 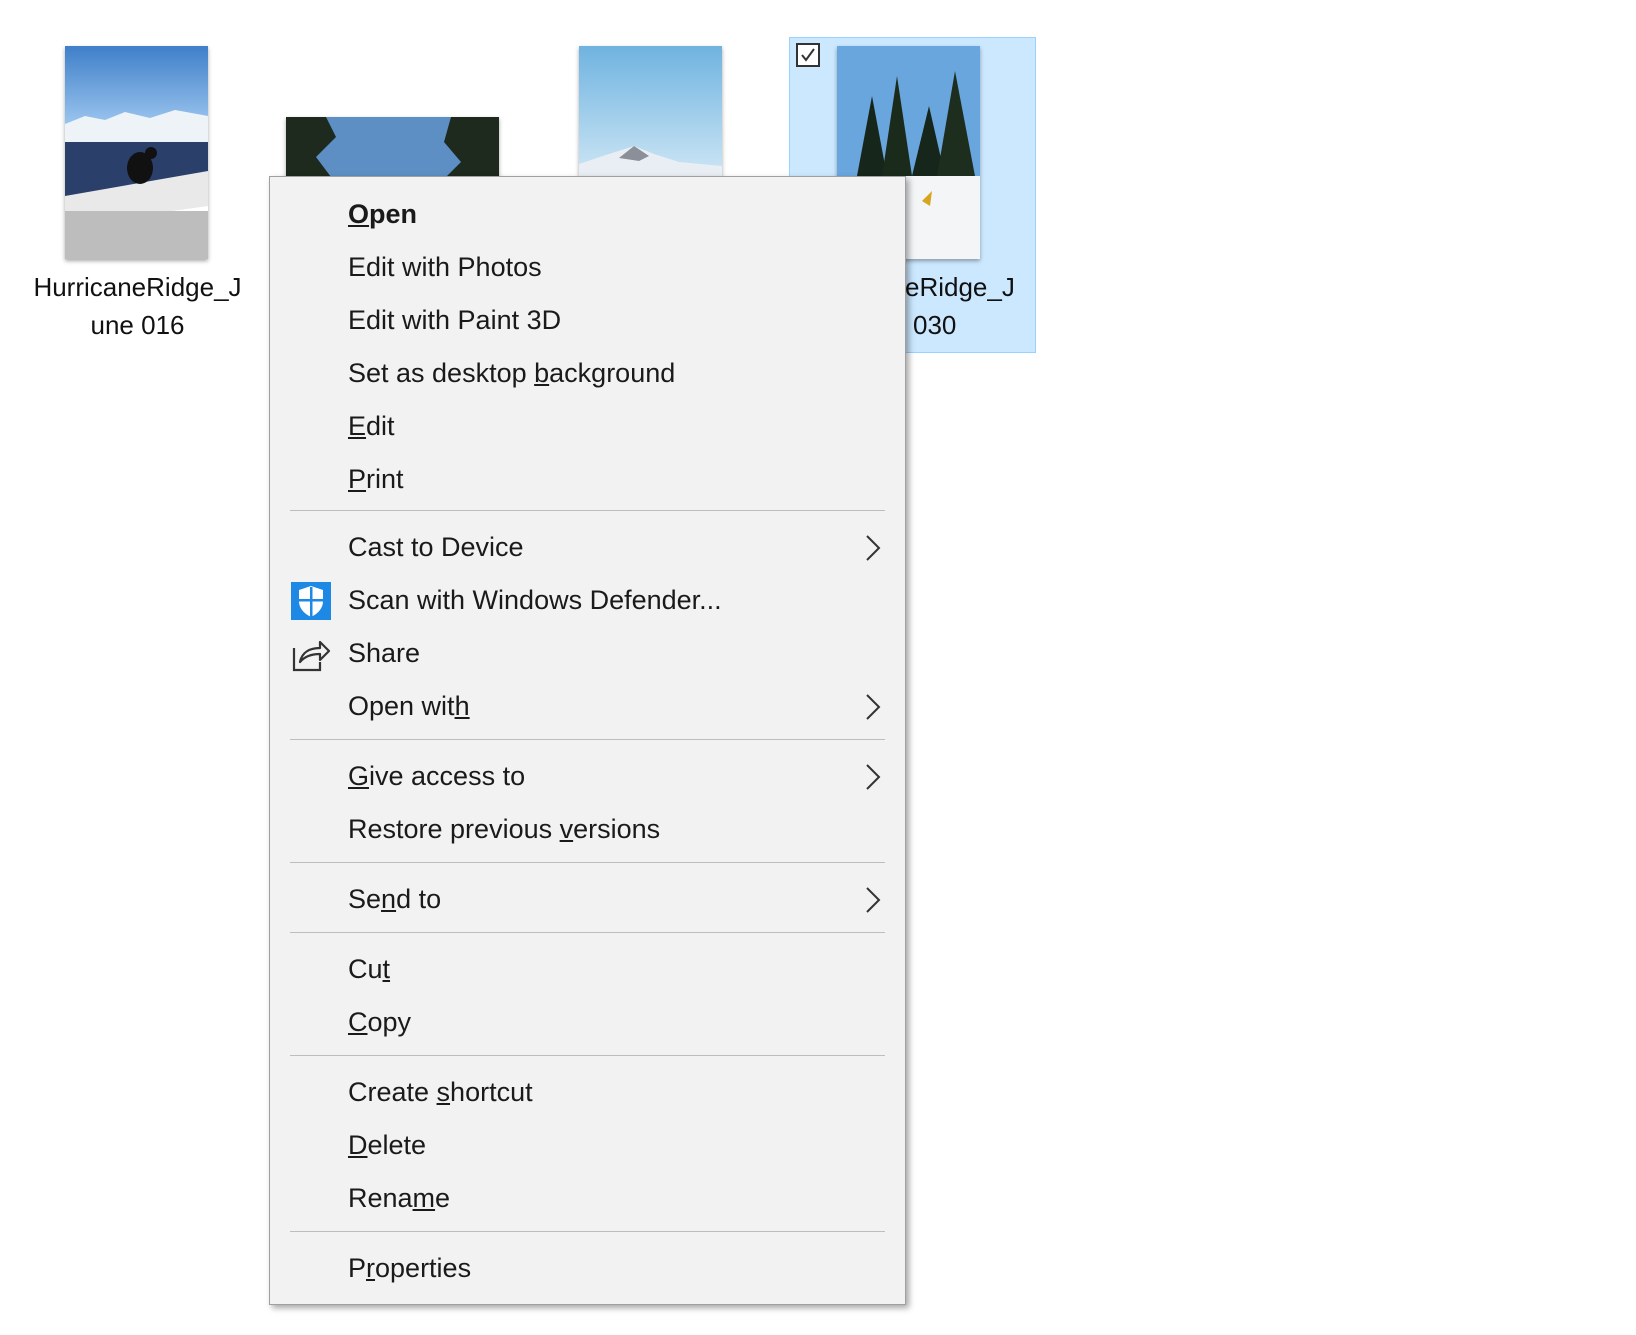 What do you see at coordinates (587, 899) in the screenshot?
I see `menu-item-send-to: Send to` at bounding box center [587, 899].